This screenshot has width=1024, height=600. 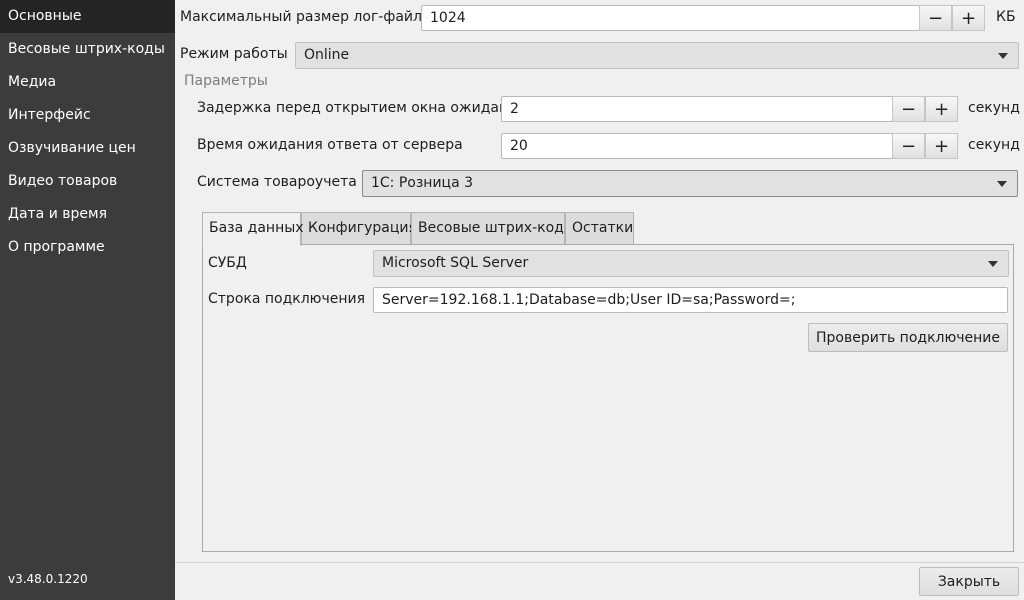 I want to click on accounting-system-select: 1С: Розница 3, so click(x=690, y=183).